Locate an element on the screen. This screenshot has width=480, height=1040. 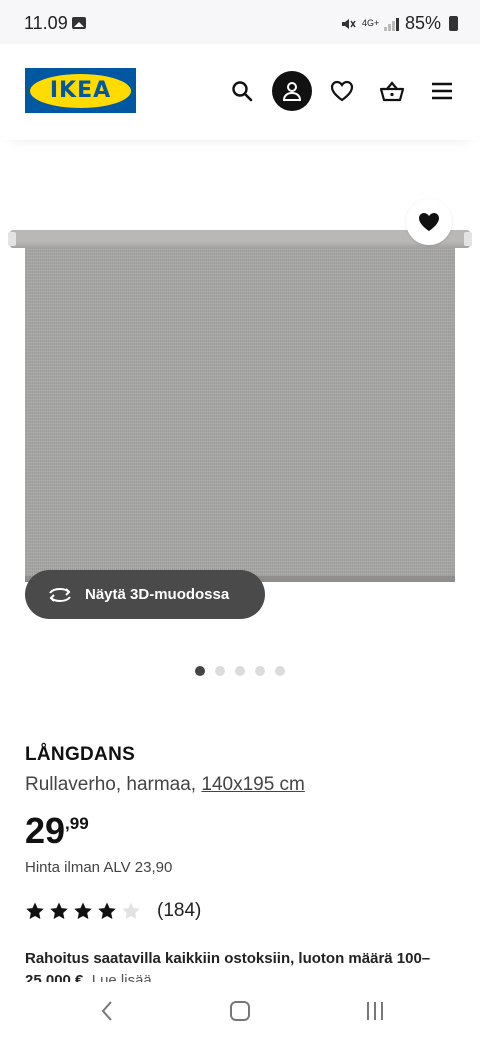
status-bar: 11.09 4G+ 85% is located at coordinates (240, 22).